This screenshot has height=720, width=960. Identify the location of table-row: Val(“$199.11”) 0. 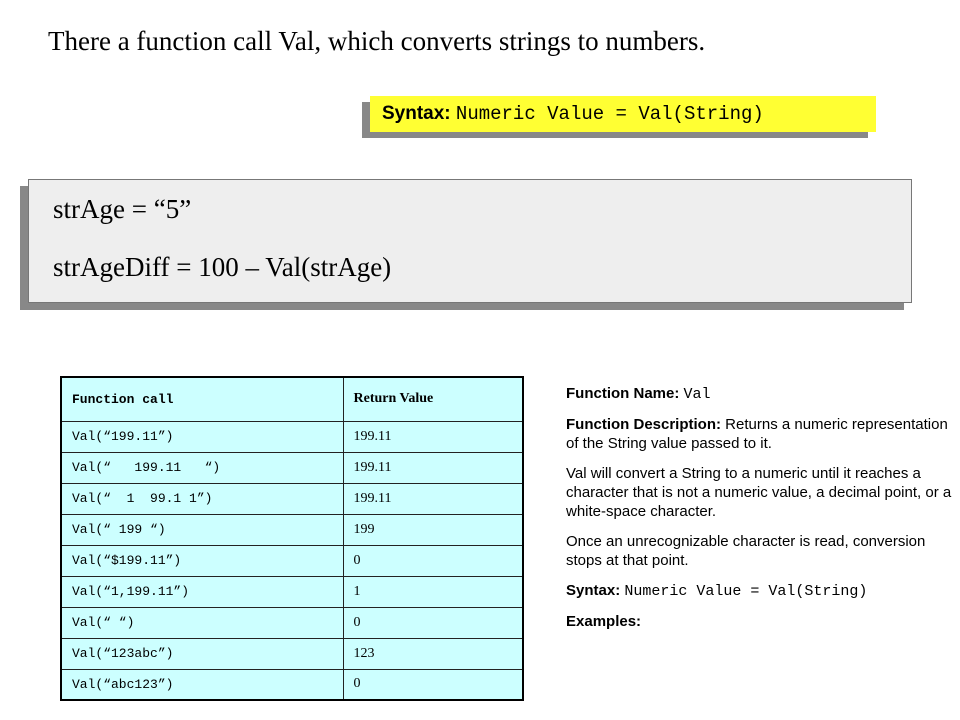
(292, 560).